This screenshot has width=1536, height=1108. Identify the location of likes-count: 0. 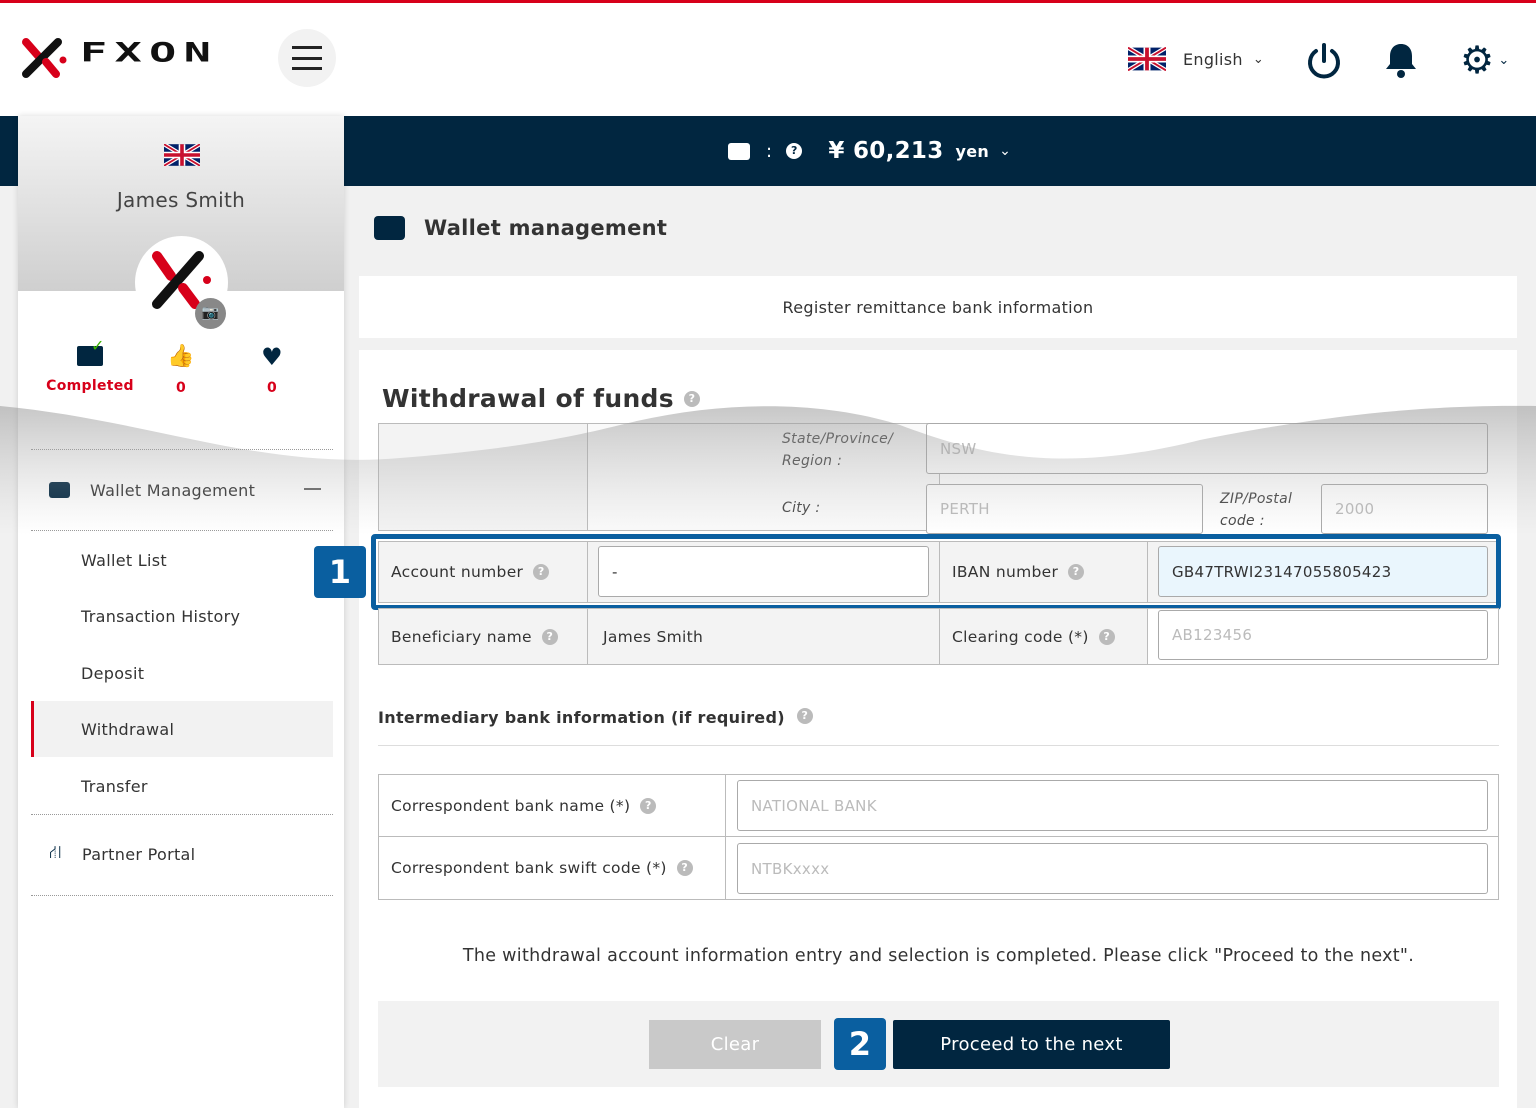
(181, 388).